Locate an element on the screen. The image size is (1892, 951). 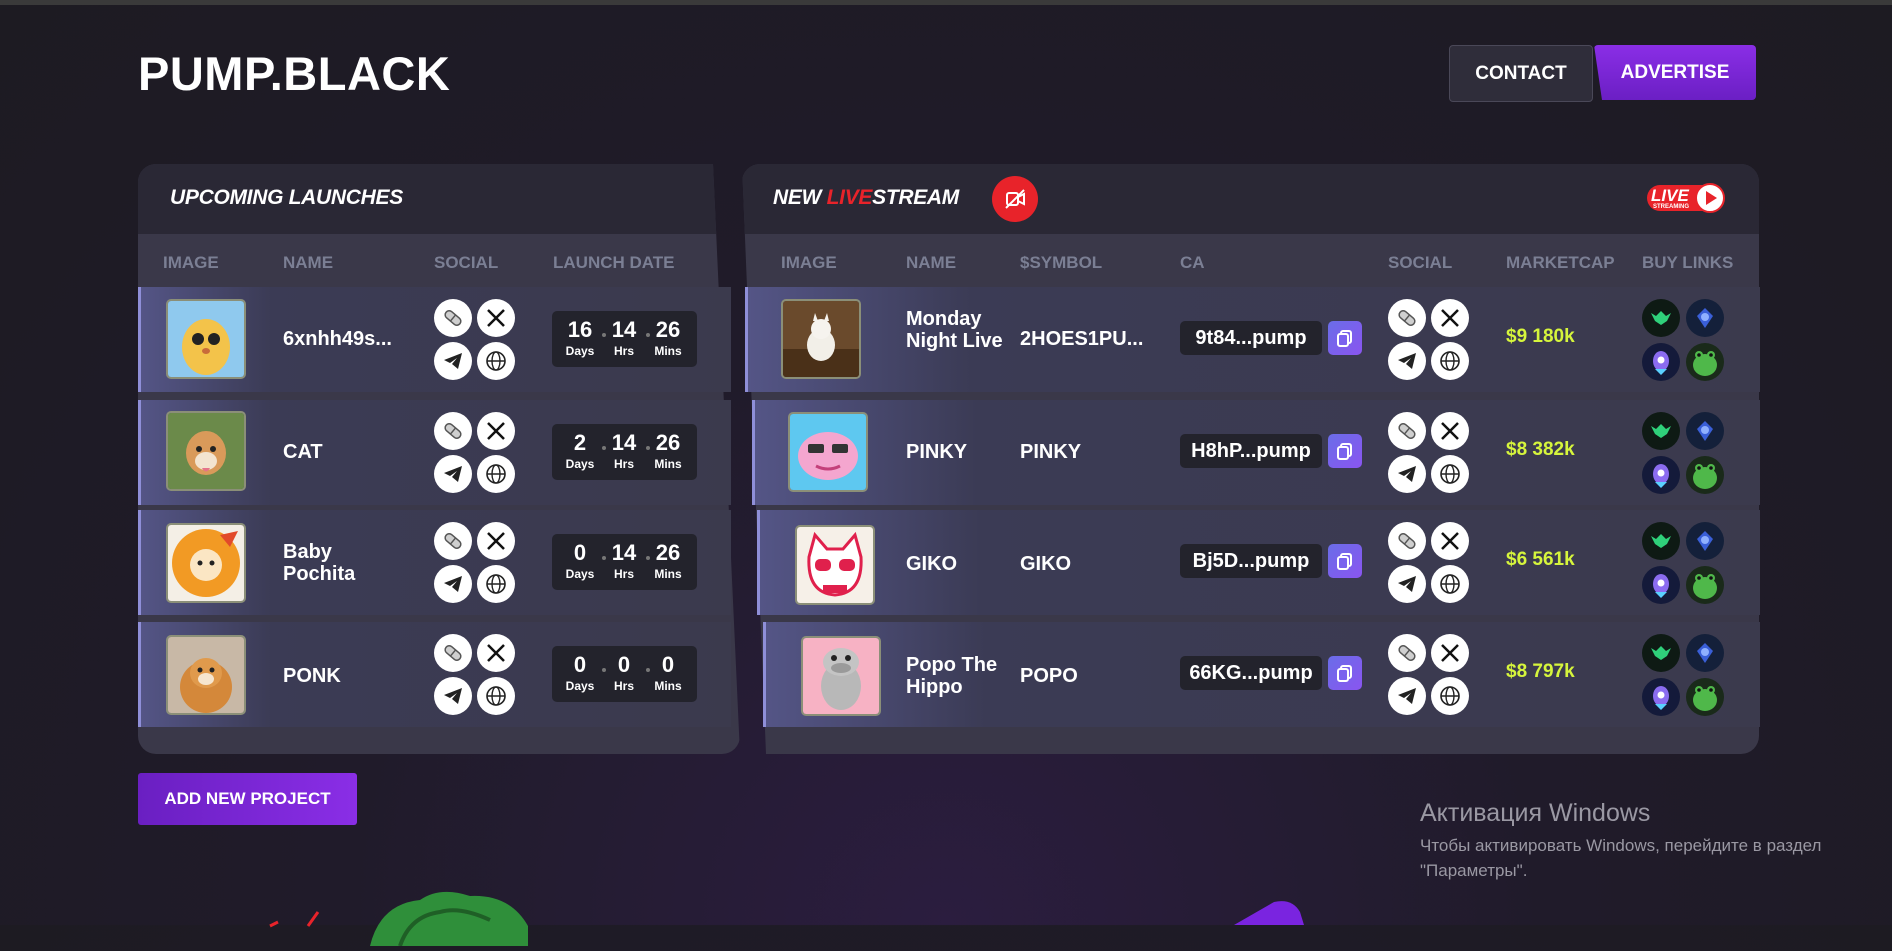
timer-hrs-value: 0 is located at coordinates (624, 664).